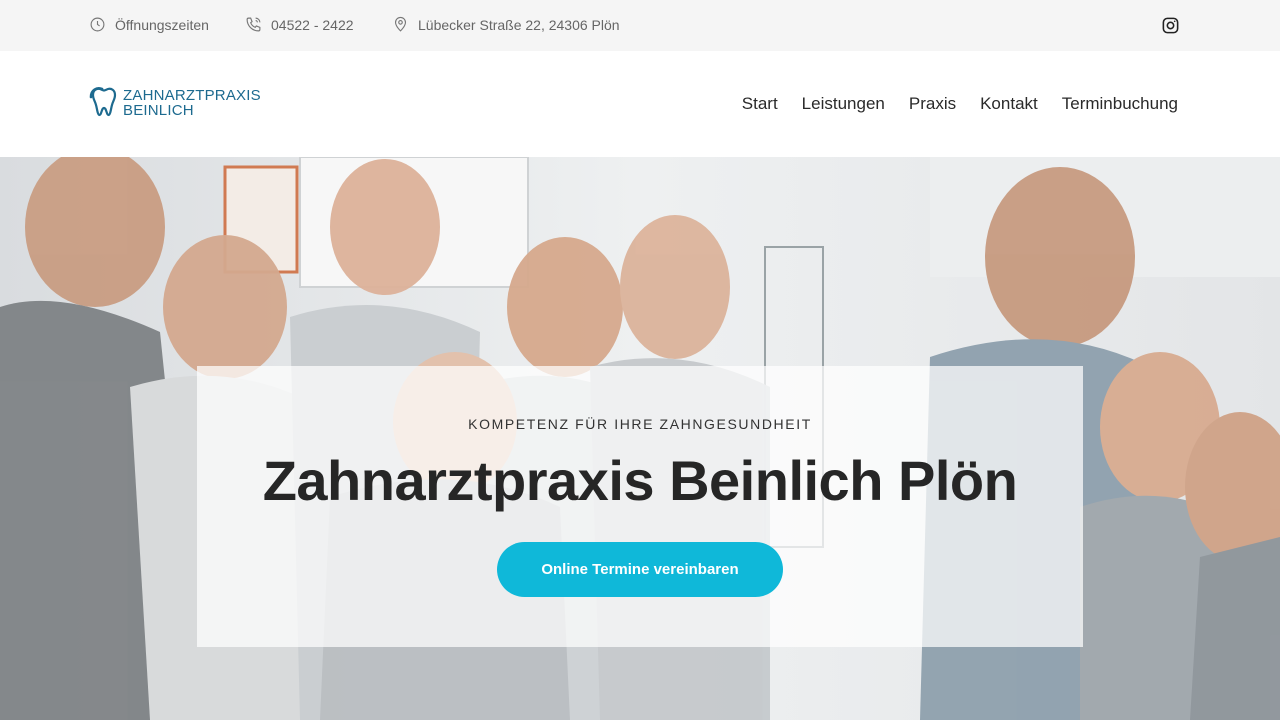 This screenshot has width=1280, height=720. I want to click on phone-label: 04522 - 2422, so click(312, 24).